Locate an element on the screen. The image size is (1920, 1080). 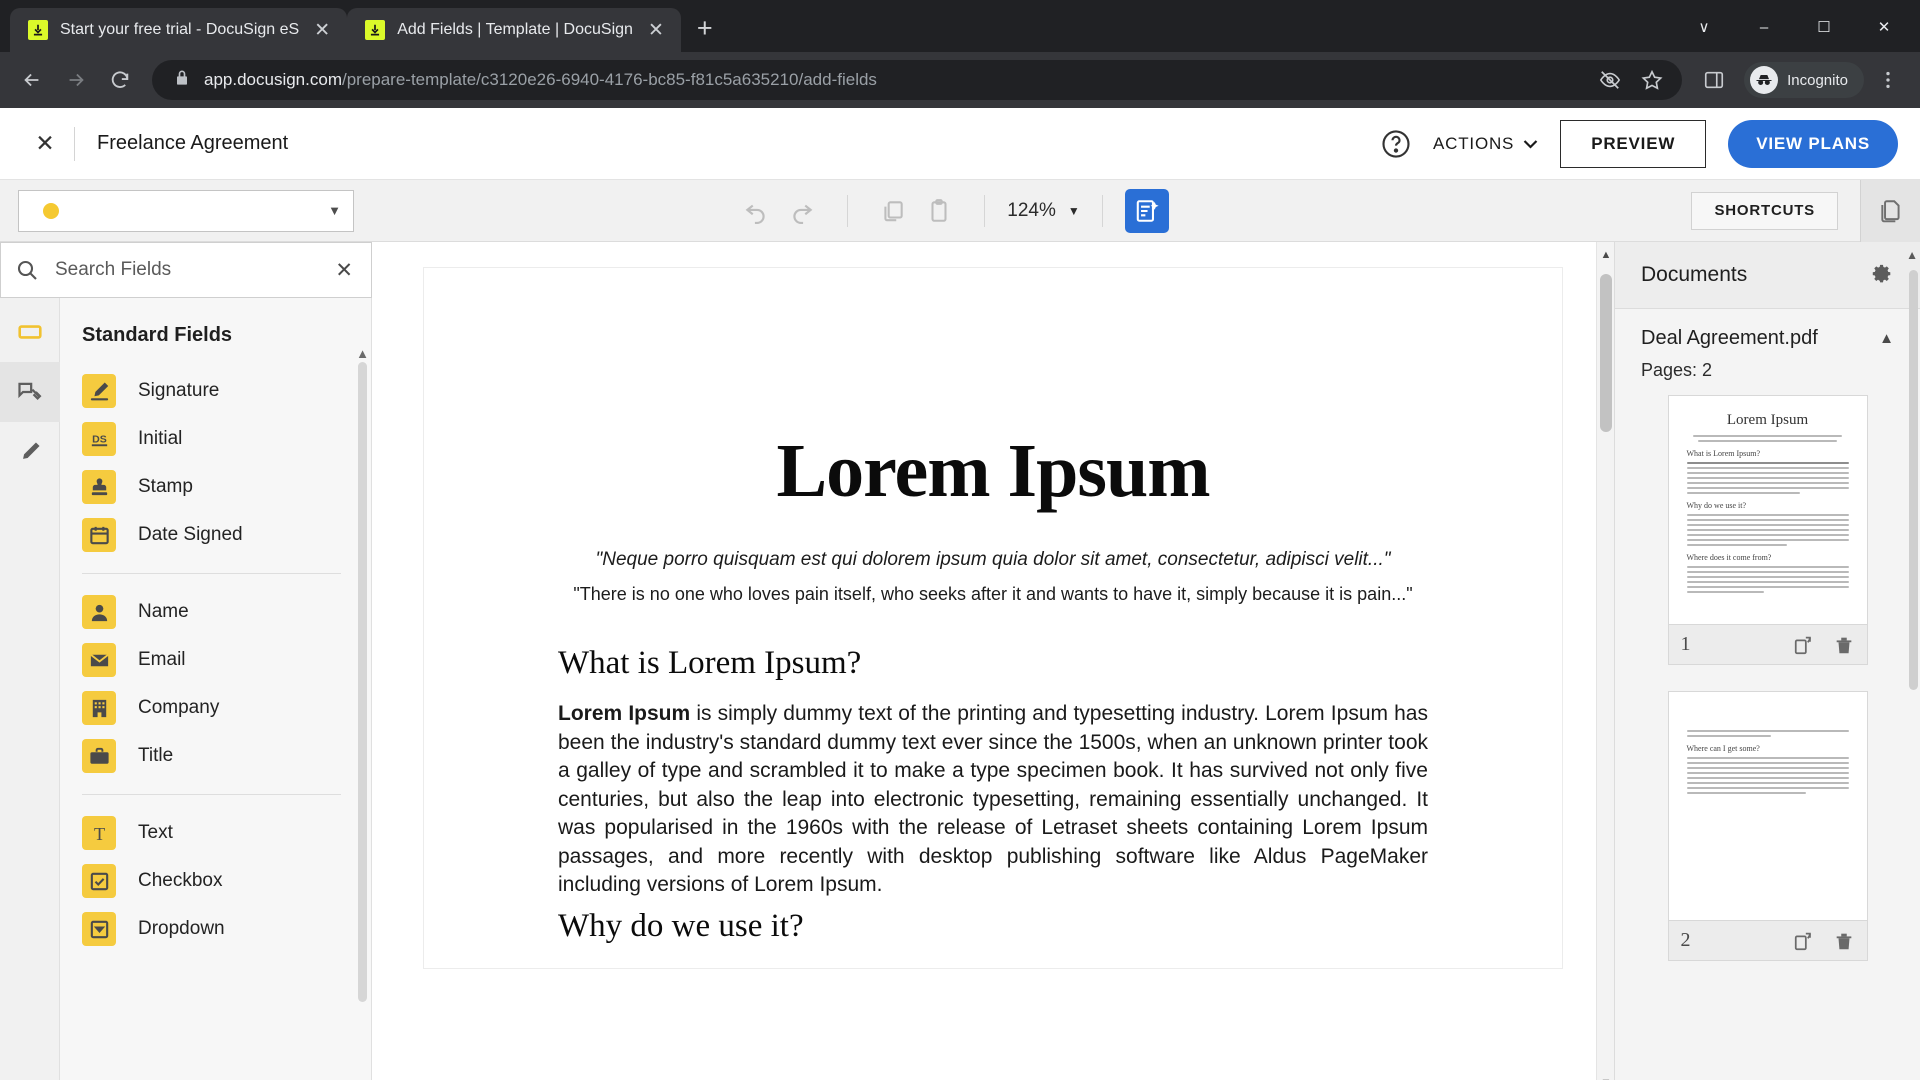
viewer-scroll-down-icon: ▼ is located at coordinates (1605, 1076).